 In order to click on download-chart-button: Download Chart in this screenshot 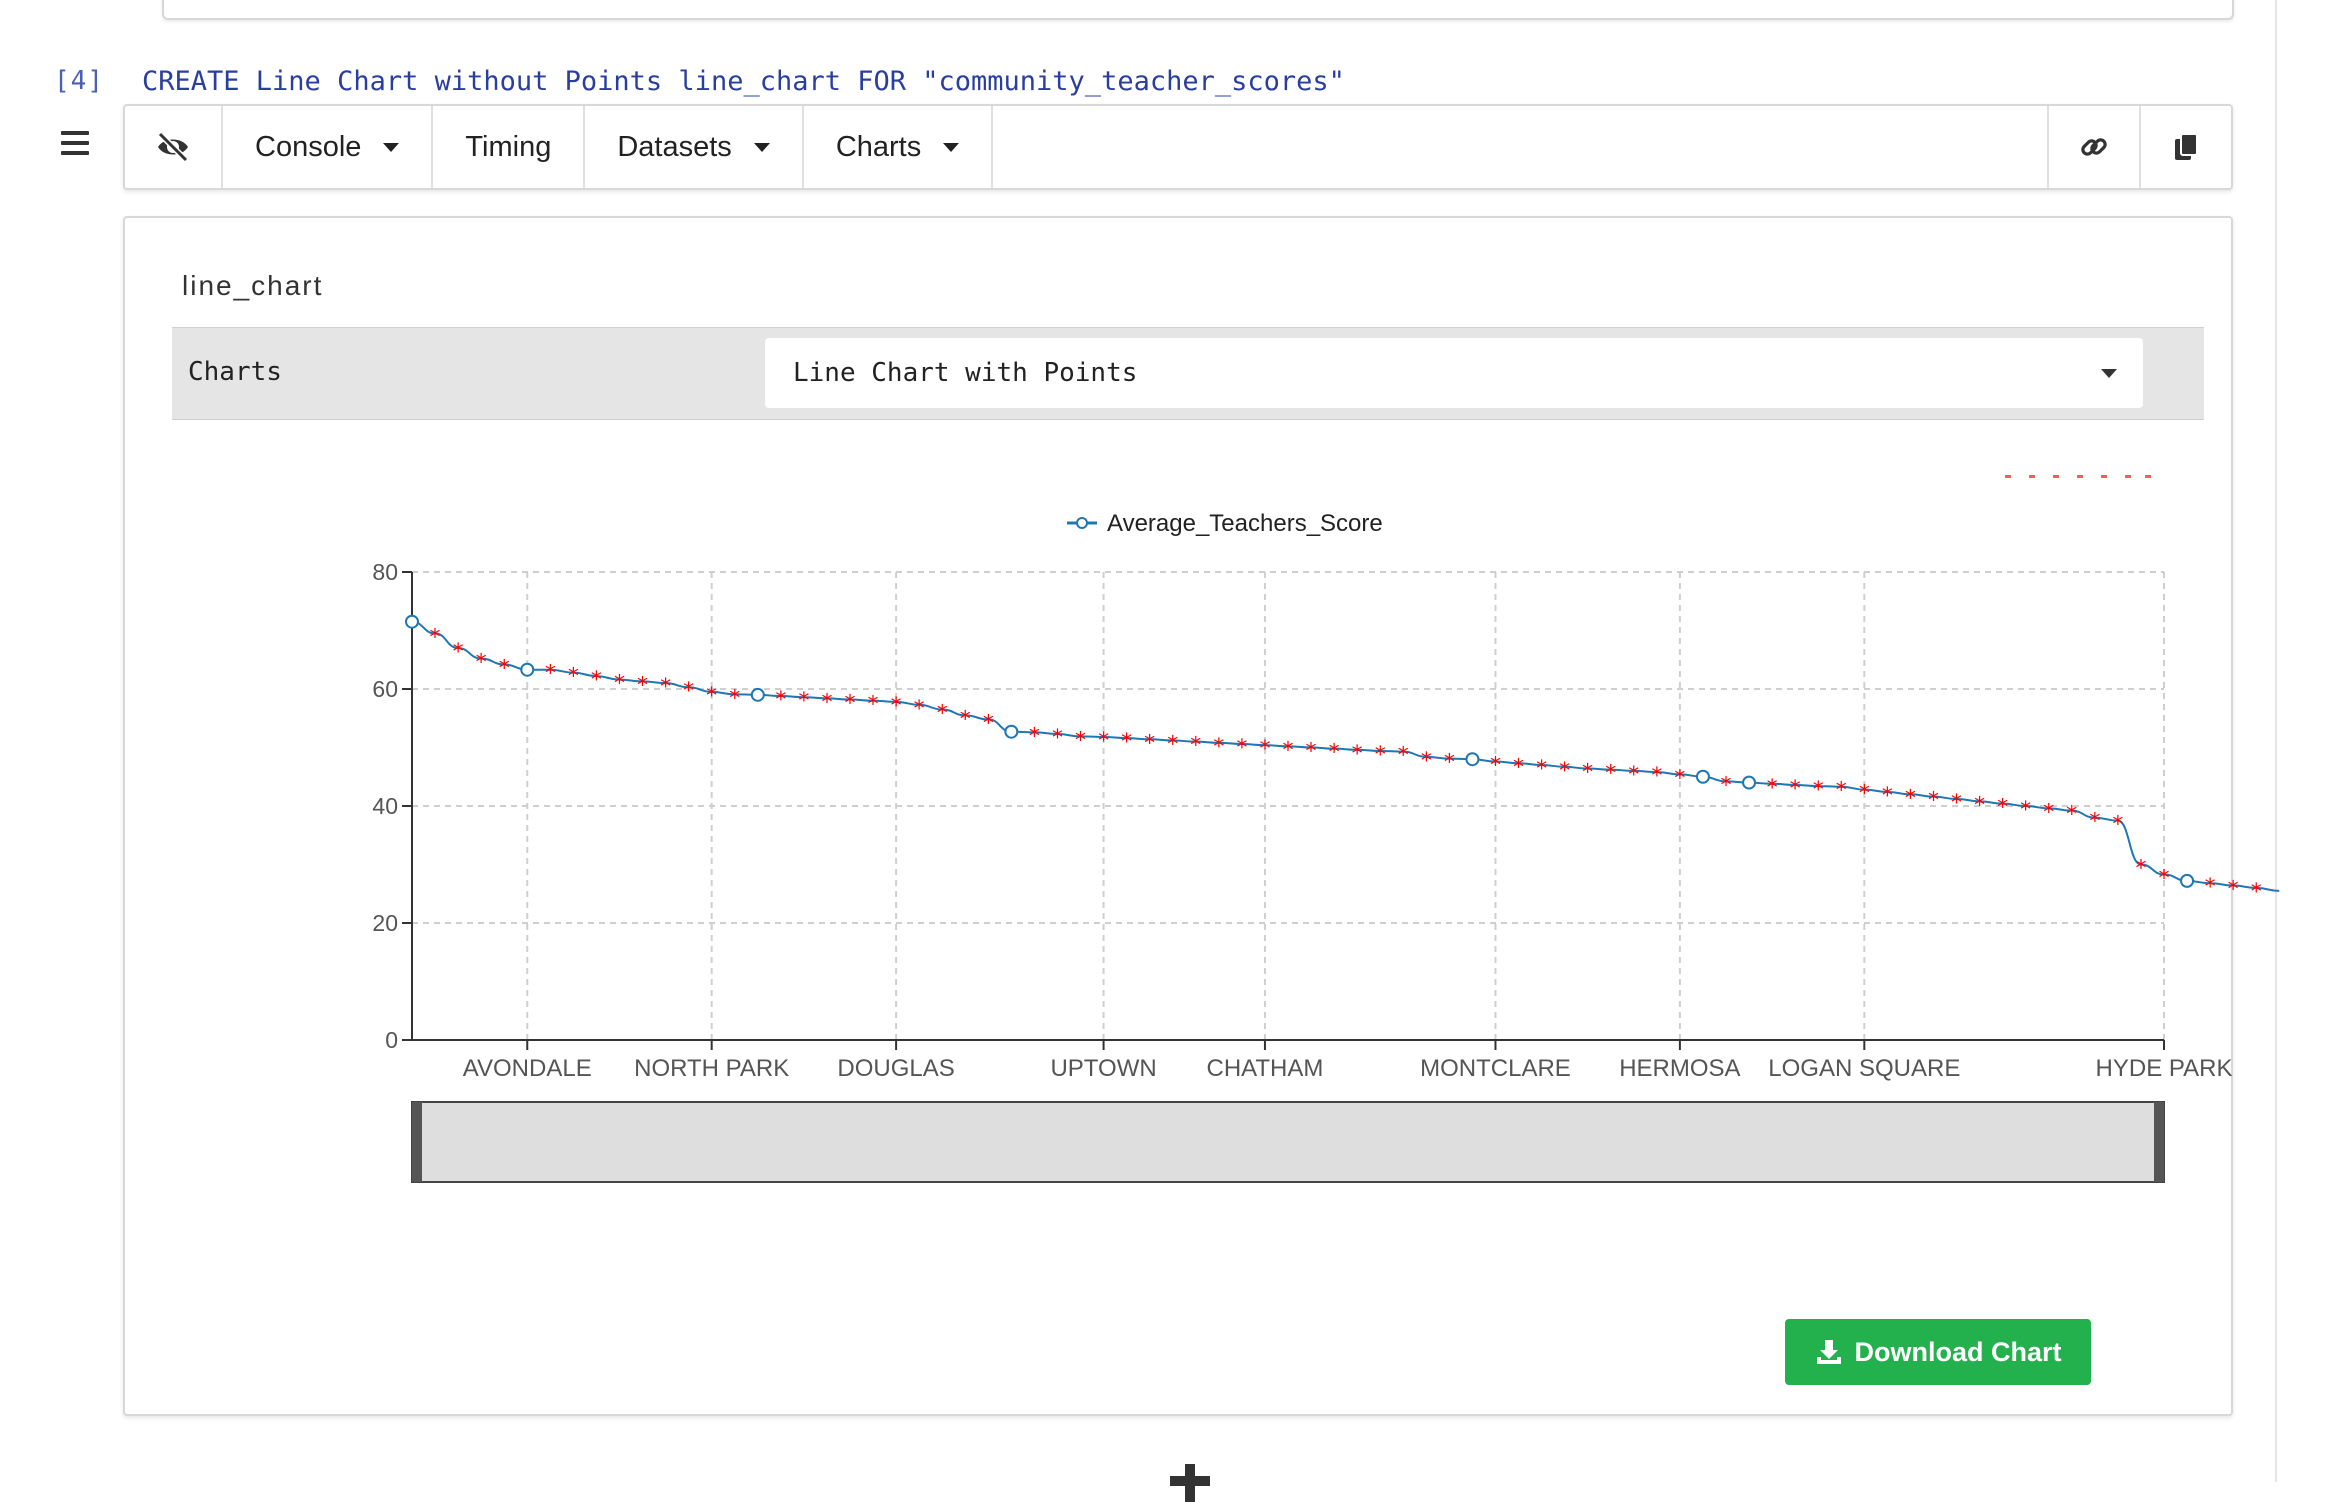, I will do `click(1938, 1352)`.